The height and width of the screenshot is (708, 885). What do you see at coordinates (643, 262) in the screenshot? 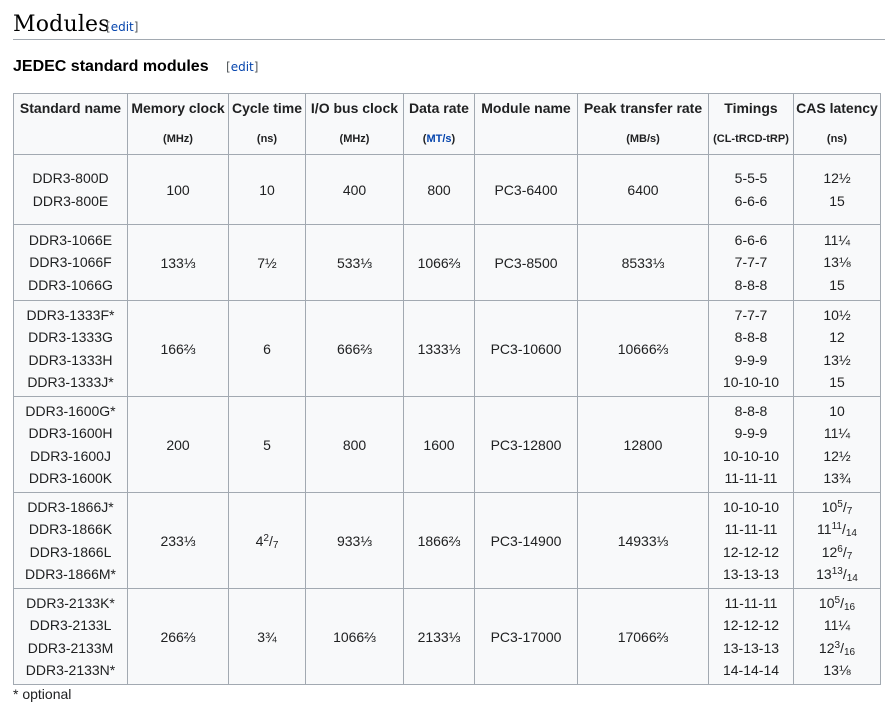
I see `cell-peak-transfer-rate: 8533⅓` at bounding box center [643, 262].